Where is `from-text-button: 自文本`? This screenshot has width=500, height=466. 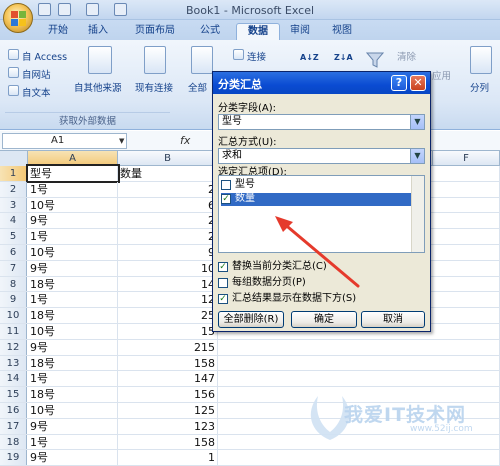 from-text-button: 自文本 is located at coordinates (36, 92).